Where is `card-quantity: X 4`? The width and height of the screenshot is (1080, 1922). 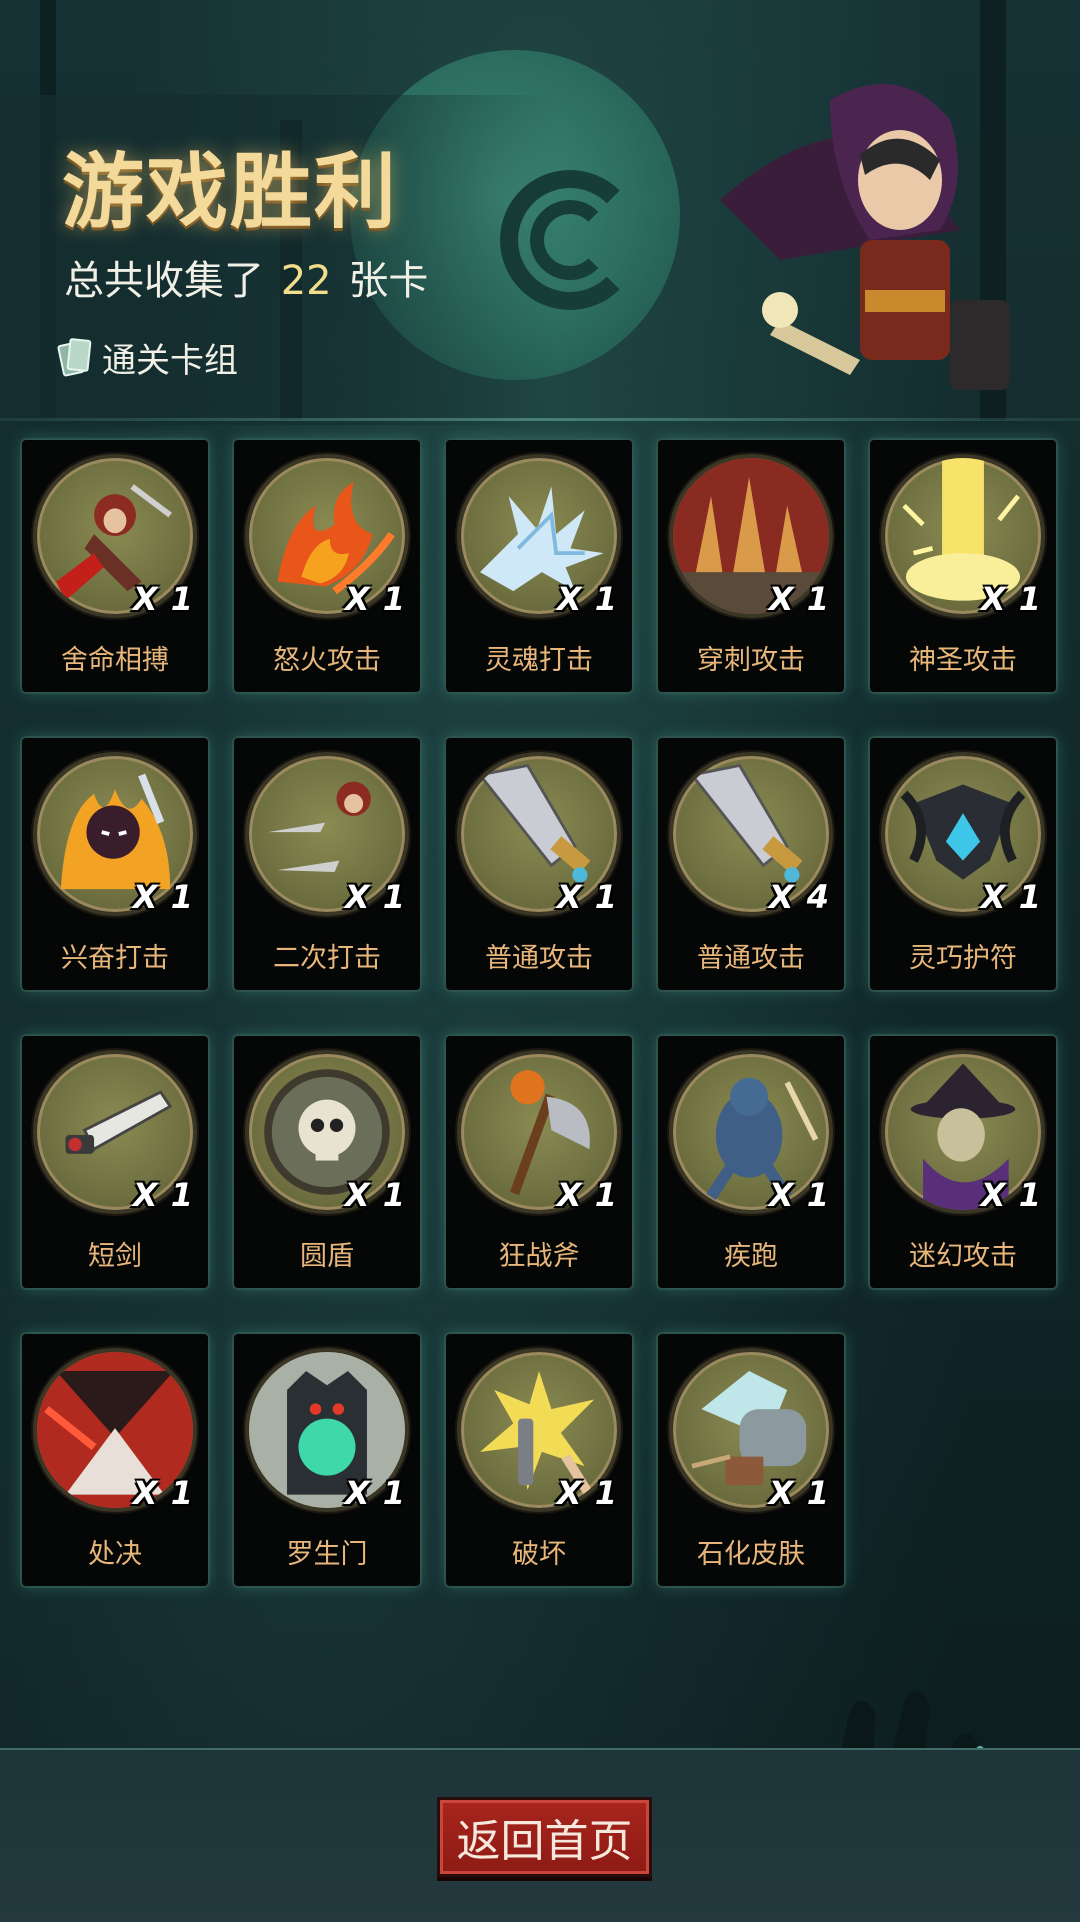
card-quantity: X 4 is located at coordinates (799, 897).